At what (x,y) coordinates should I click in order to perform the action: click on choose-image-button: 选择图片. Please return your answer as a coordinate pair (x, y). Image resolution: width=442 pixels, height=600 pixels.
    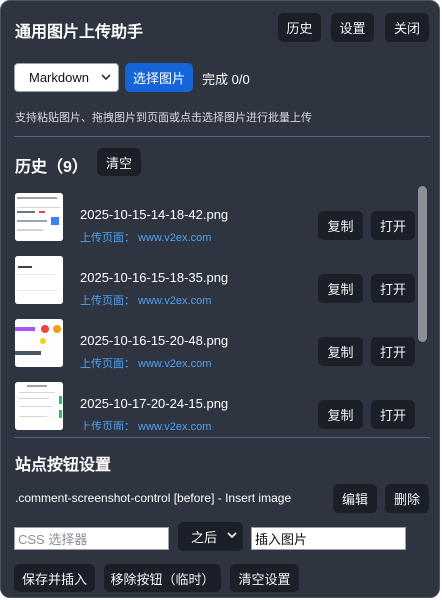
    Looking at the image, I should click on (159, 77).